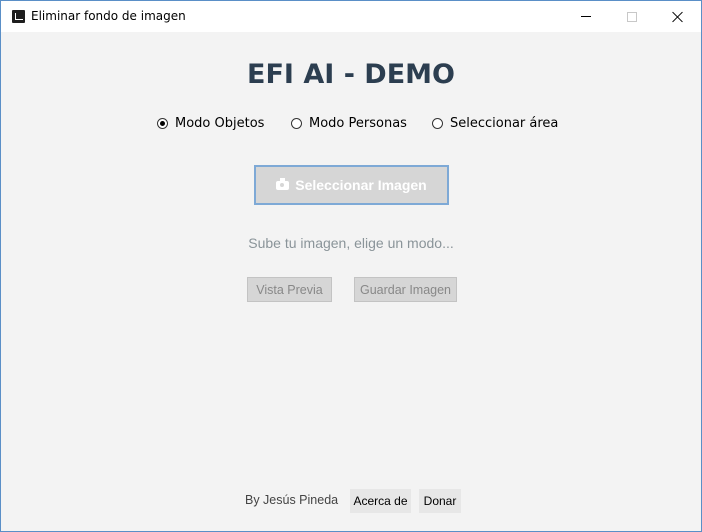 The image size is (702, 532). I want to click on minimize-button, so click(586, 16).